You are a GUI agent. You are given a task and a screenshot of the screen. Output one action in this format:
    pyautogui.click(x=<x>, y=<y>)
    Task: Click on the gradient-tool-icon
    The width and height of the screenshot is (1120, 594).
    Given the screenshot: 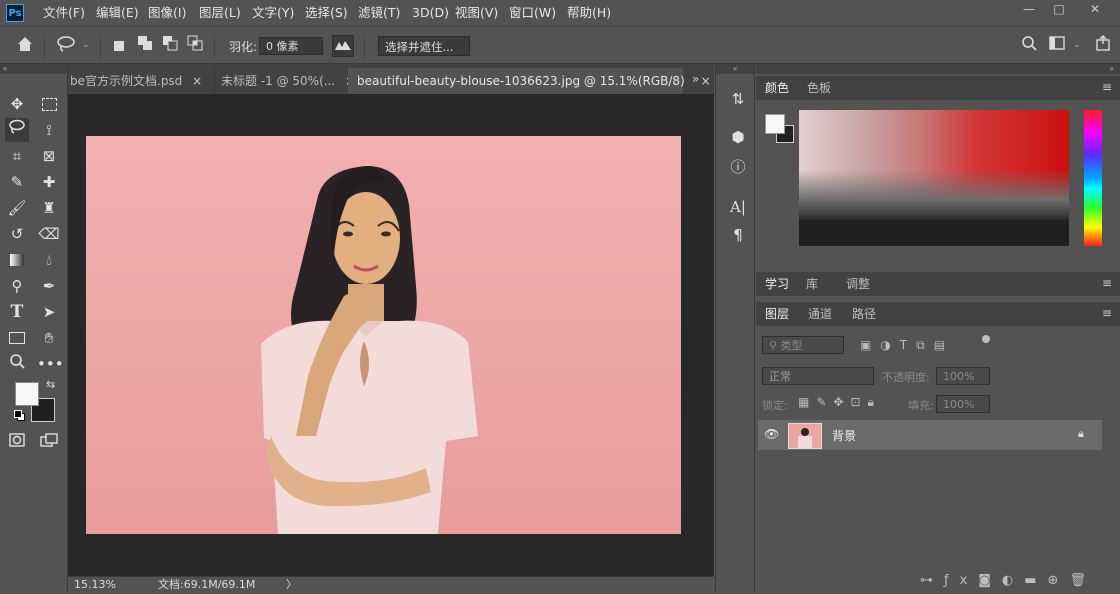 What is the action you would take?
    pyautogui.click(x=17, y=260)
    